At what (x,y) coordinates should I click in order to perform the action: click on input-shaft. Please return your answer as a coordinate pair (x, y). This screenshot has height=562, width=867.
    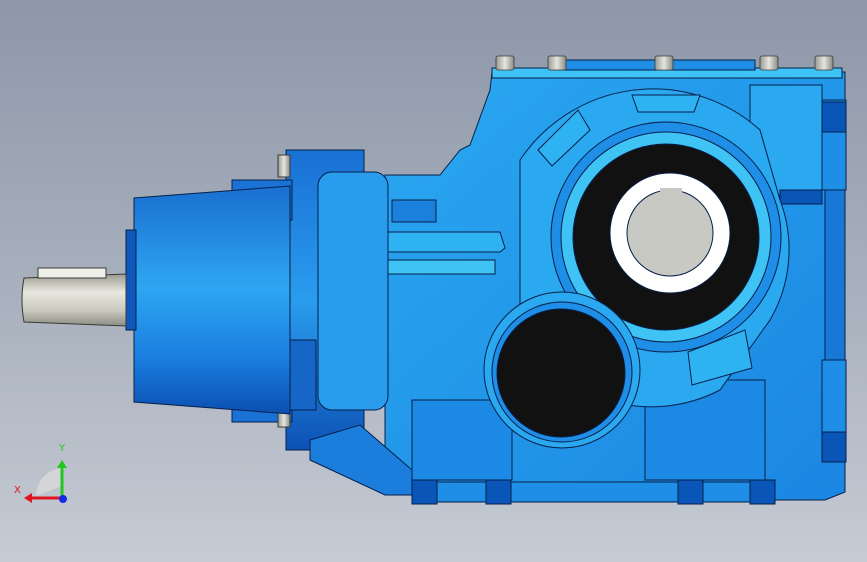
    Looking at the image, I should click on (74, 297).